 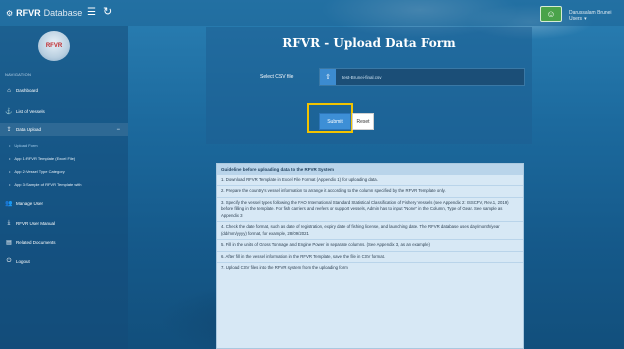 I want to click on subitem-app1: • App 1:RFVR Template (Excel File), so click(x=64, y=158).